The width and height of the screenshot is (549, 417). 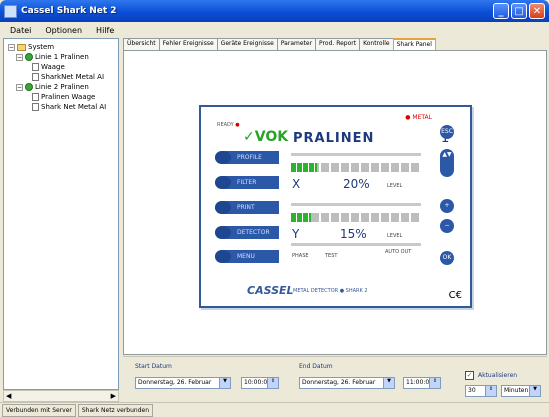 I want to click on tree-item-shark-net-metal: Shark Net Metal AI, so click(x=69, y=107).